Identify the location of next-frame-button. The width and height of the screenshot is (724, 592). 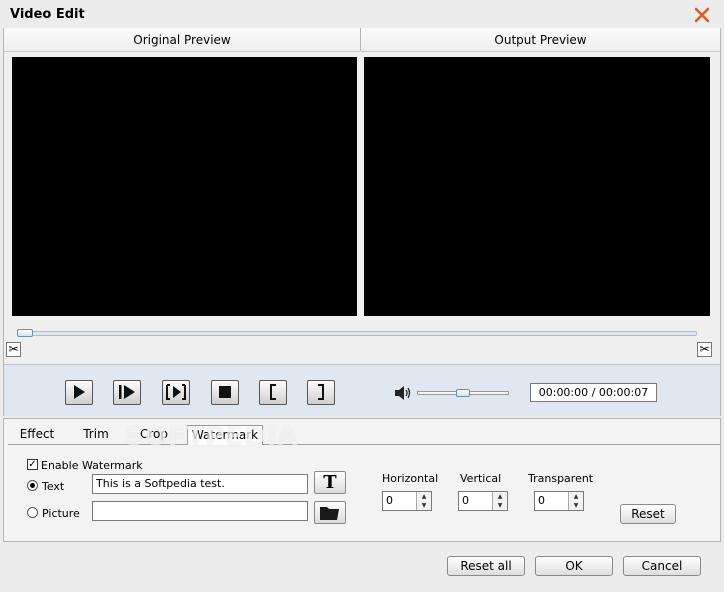
(127, 392).